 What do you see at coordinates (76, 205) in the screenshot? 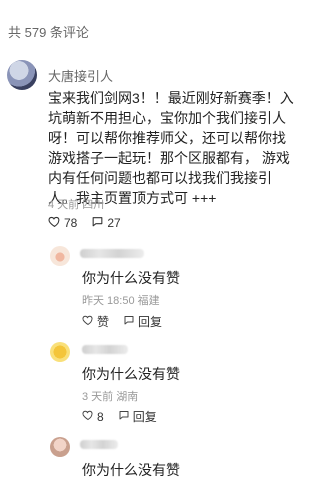
I see `comment-meta: 4 天前 四川` at bounding box center [76, 205].